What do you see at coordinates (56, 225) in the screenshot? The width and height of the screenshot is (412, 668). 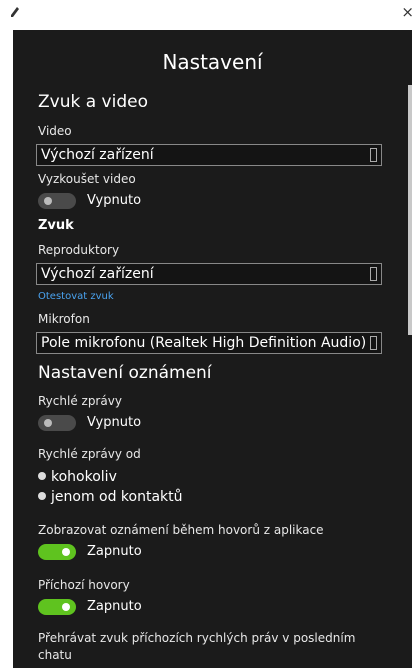 I see `sound-heading: Zvuk` at bounding box center [56, 225].